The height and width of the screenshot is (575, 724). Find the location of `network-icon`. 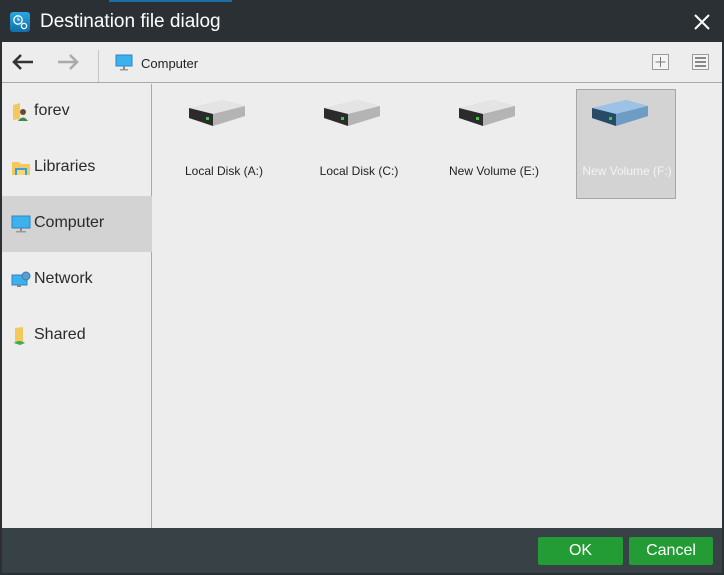

network-icon is located at coordinates (21, 279).